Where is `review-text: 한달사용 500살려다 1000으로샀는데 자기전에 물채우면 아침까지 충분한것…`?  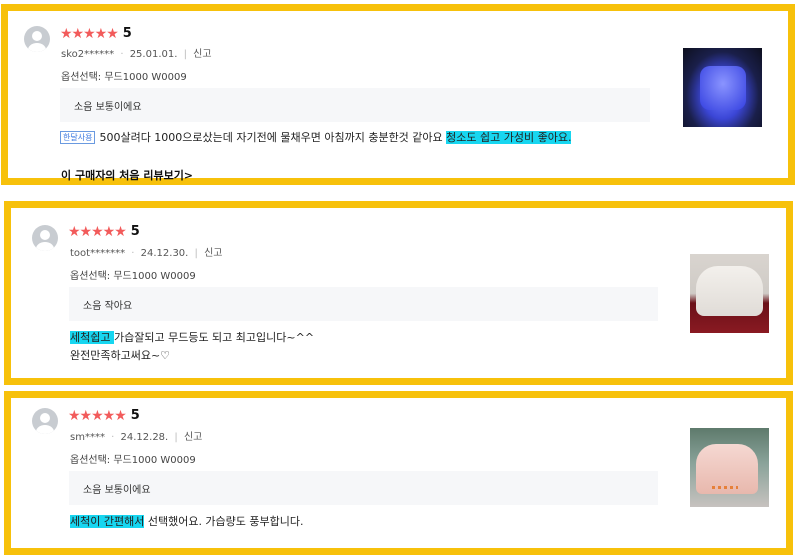
review-text: 한달사용 500살려다 1000으로샀는데 자기전에 물채우면 아침까지 충분한것… is located at coordinates (316, 138).